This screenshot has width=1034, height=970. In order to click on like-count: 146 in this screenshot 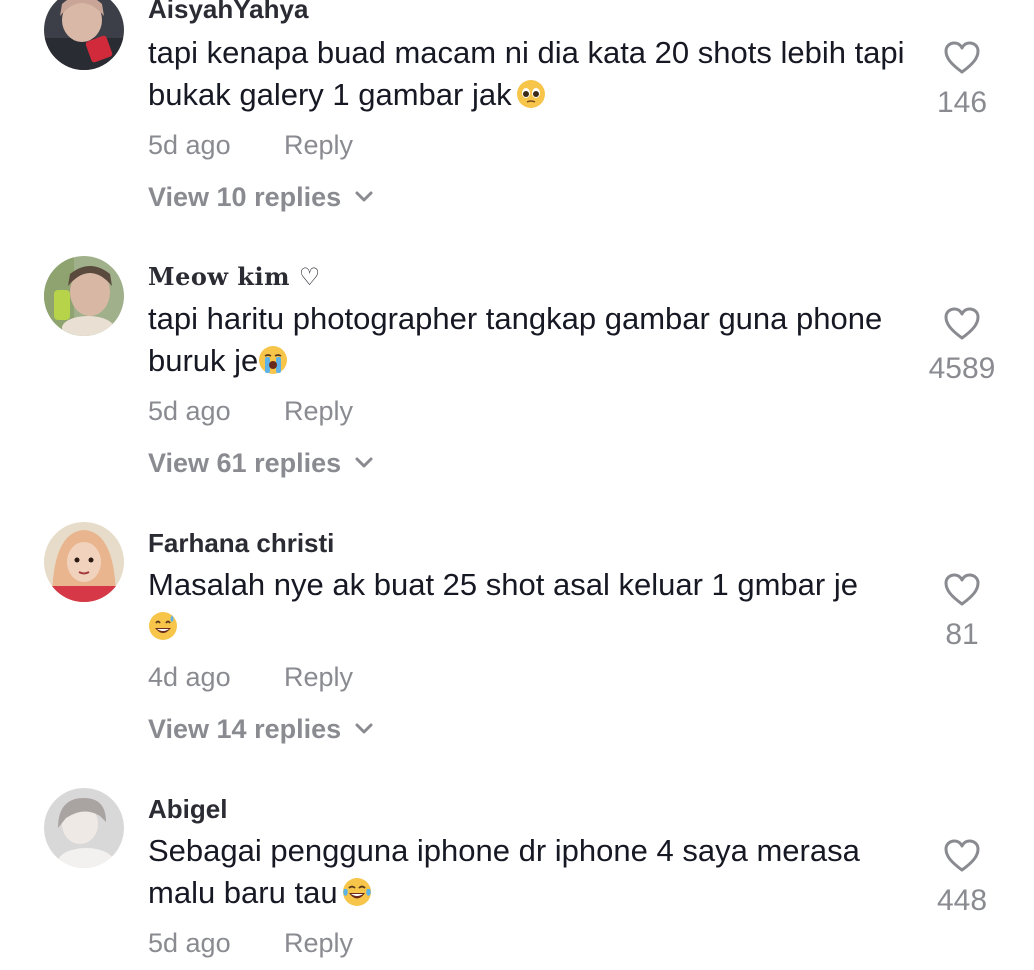, I will do `click(962, 102)`.